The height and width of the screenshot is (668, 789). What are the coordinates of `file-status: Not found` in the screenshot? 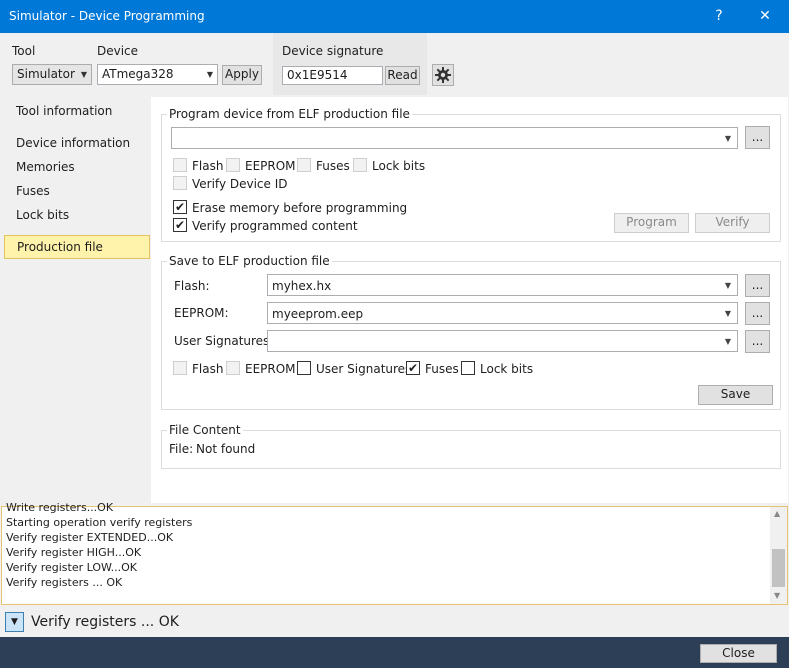 It's located at (226, 449).